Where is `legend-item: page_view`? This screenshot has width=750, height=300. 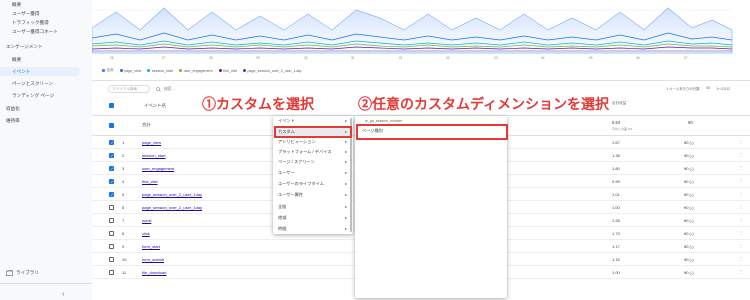 legend-item: page_view is located at coordinates (130, 70).